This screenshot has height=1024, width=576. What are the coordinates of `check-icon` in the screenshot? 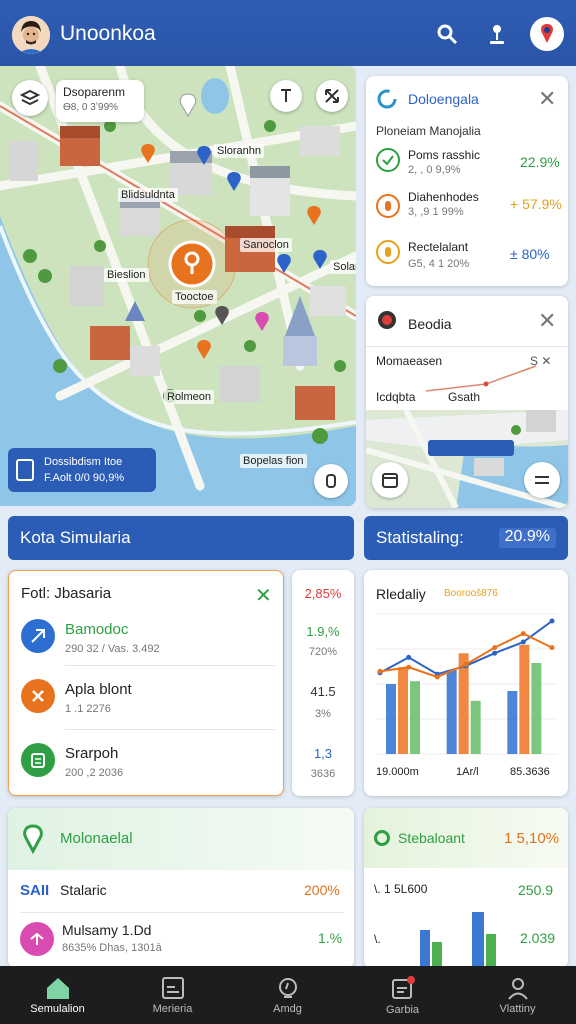 It's located at (388, 160).